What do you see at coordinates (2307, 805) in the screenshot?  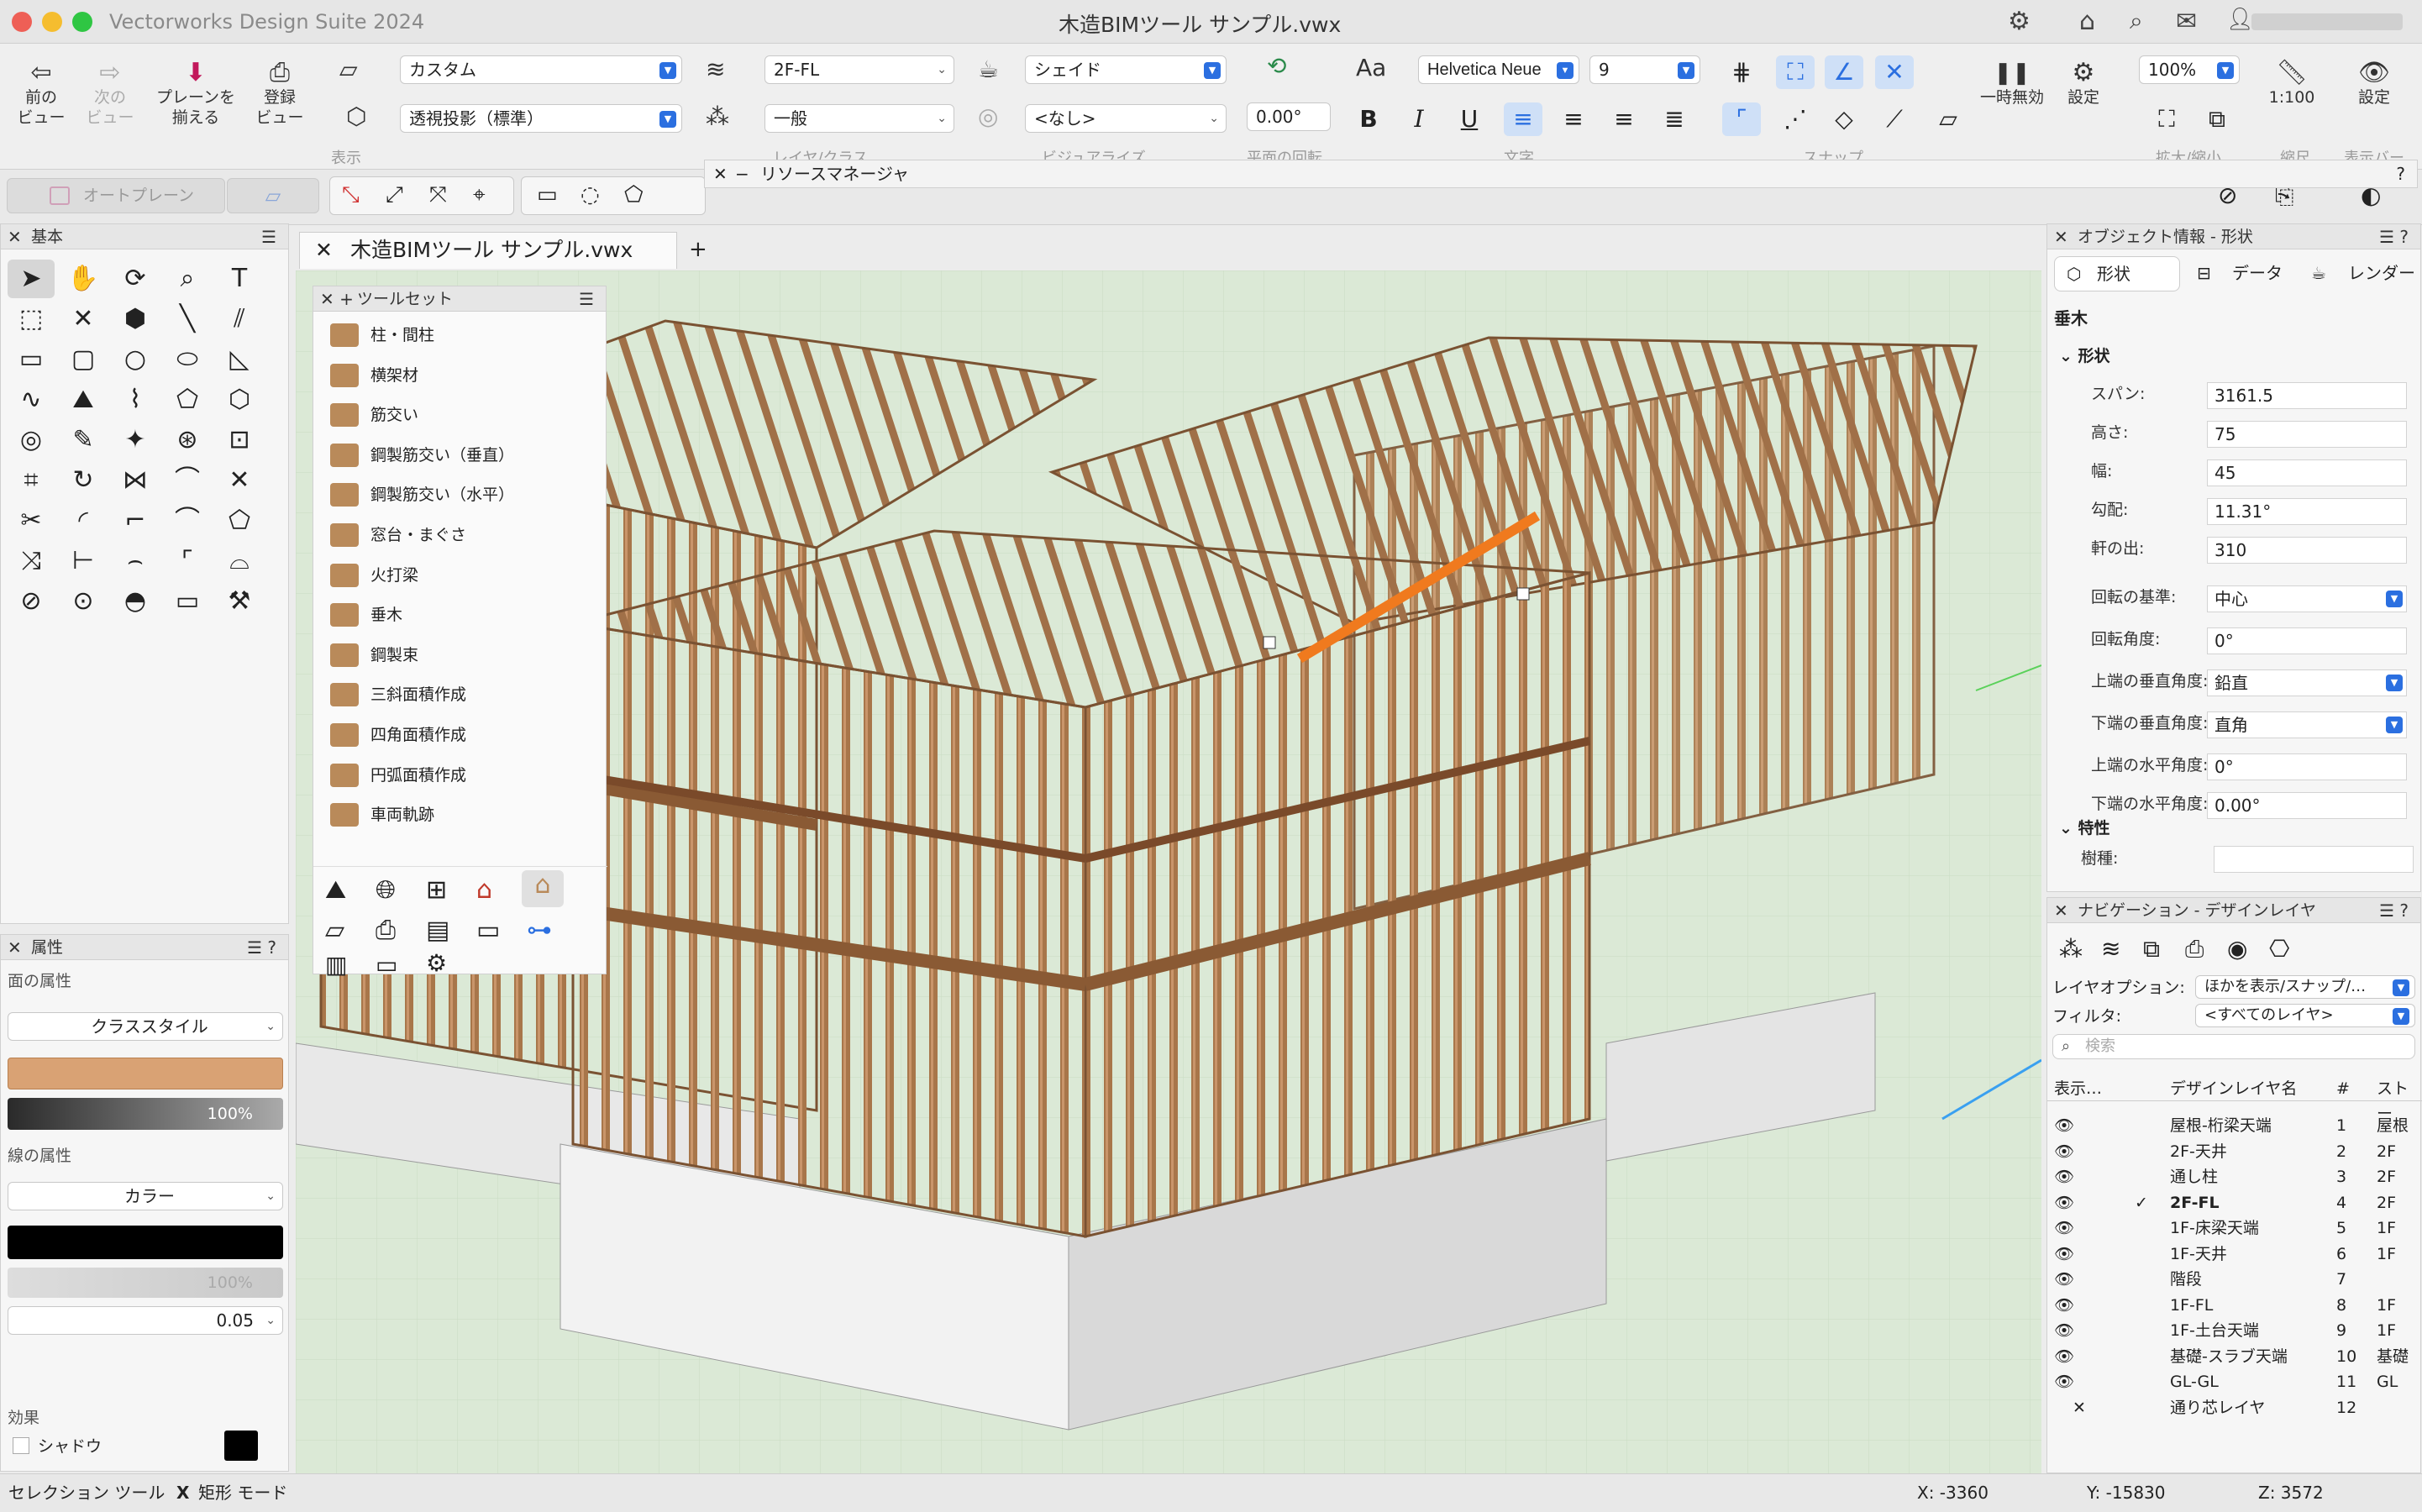 I see `property-value: 0.00°` at bounding box center [2307, 805].